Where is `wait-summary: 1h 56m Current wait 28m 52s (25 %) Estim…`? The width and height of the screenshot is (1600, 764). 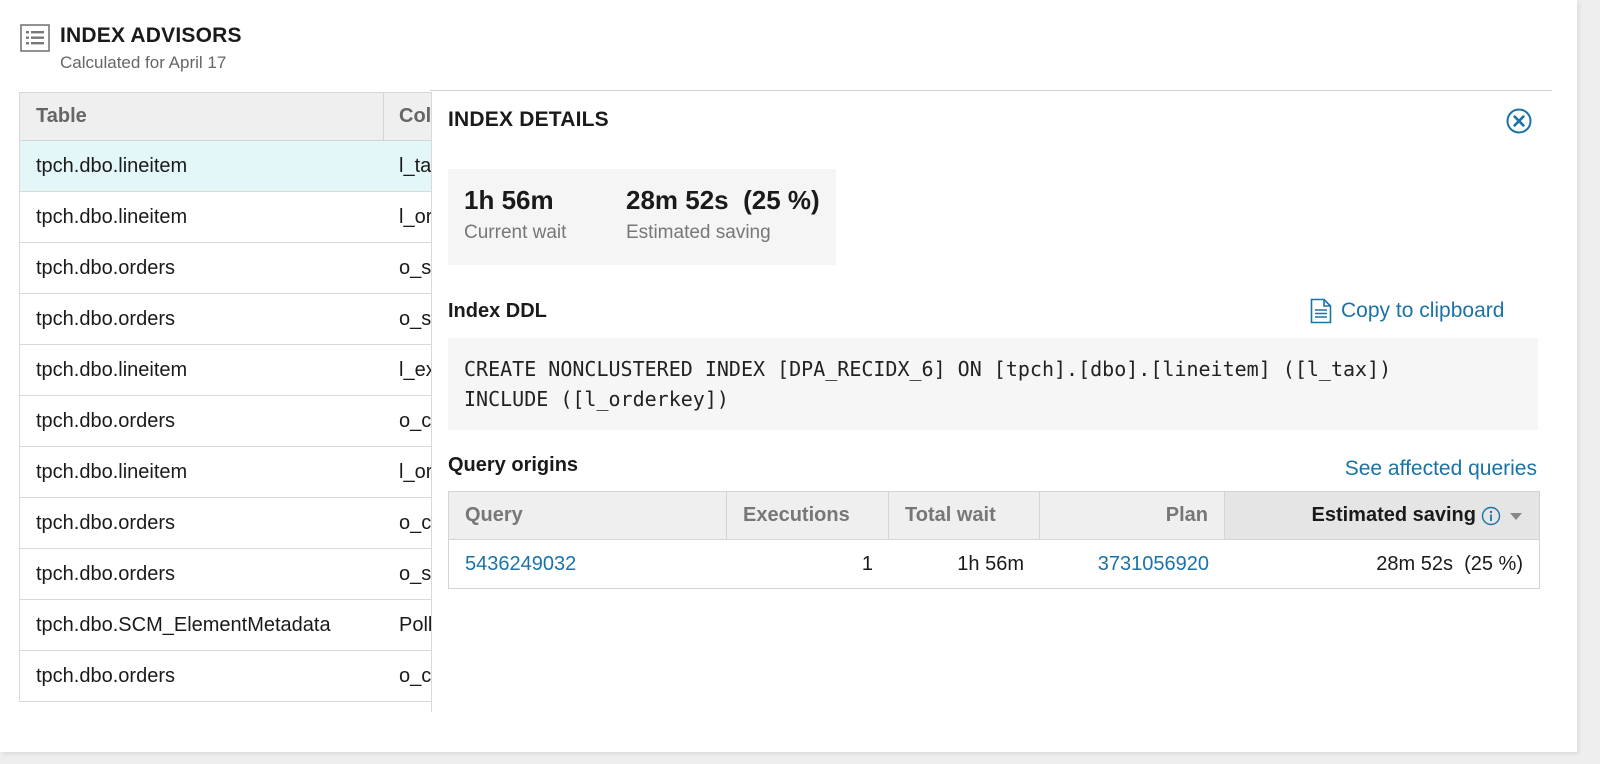 wait-summary: 1h 56m Current wait 28m 52s (25 %) Estim… is located at coordinates (642, 217).